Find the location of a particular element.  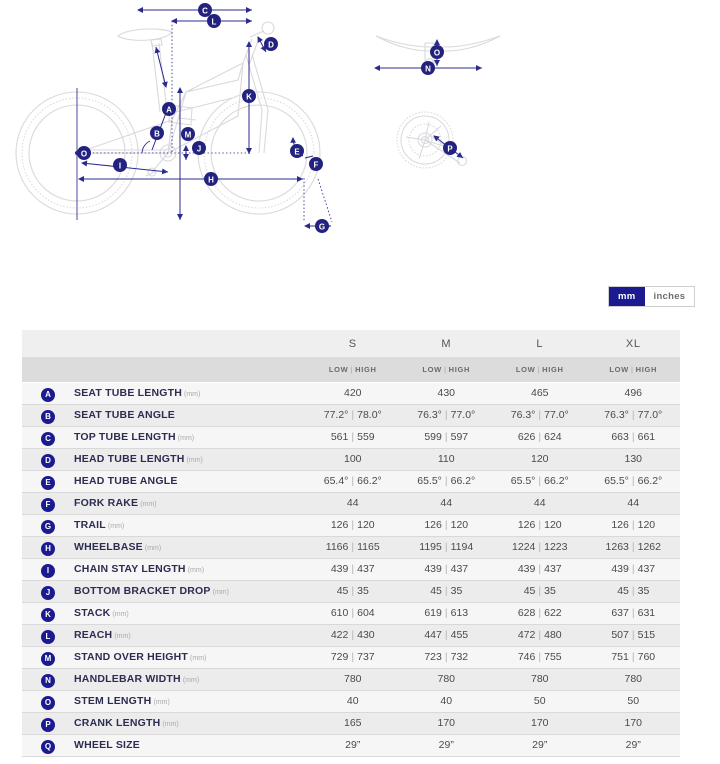

measurement-name: STACK is located at coordinates (92, 613).